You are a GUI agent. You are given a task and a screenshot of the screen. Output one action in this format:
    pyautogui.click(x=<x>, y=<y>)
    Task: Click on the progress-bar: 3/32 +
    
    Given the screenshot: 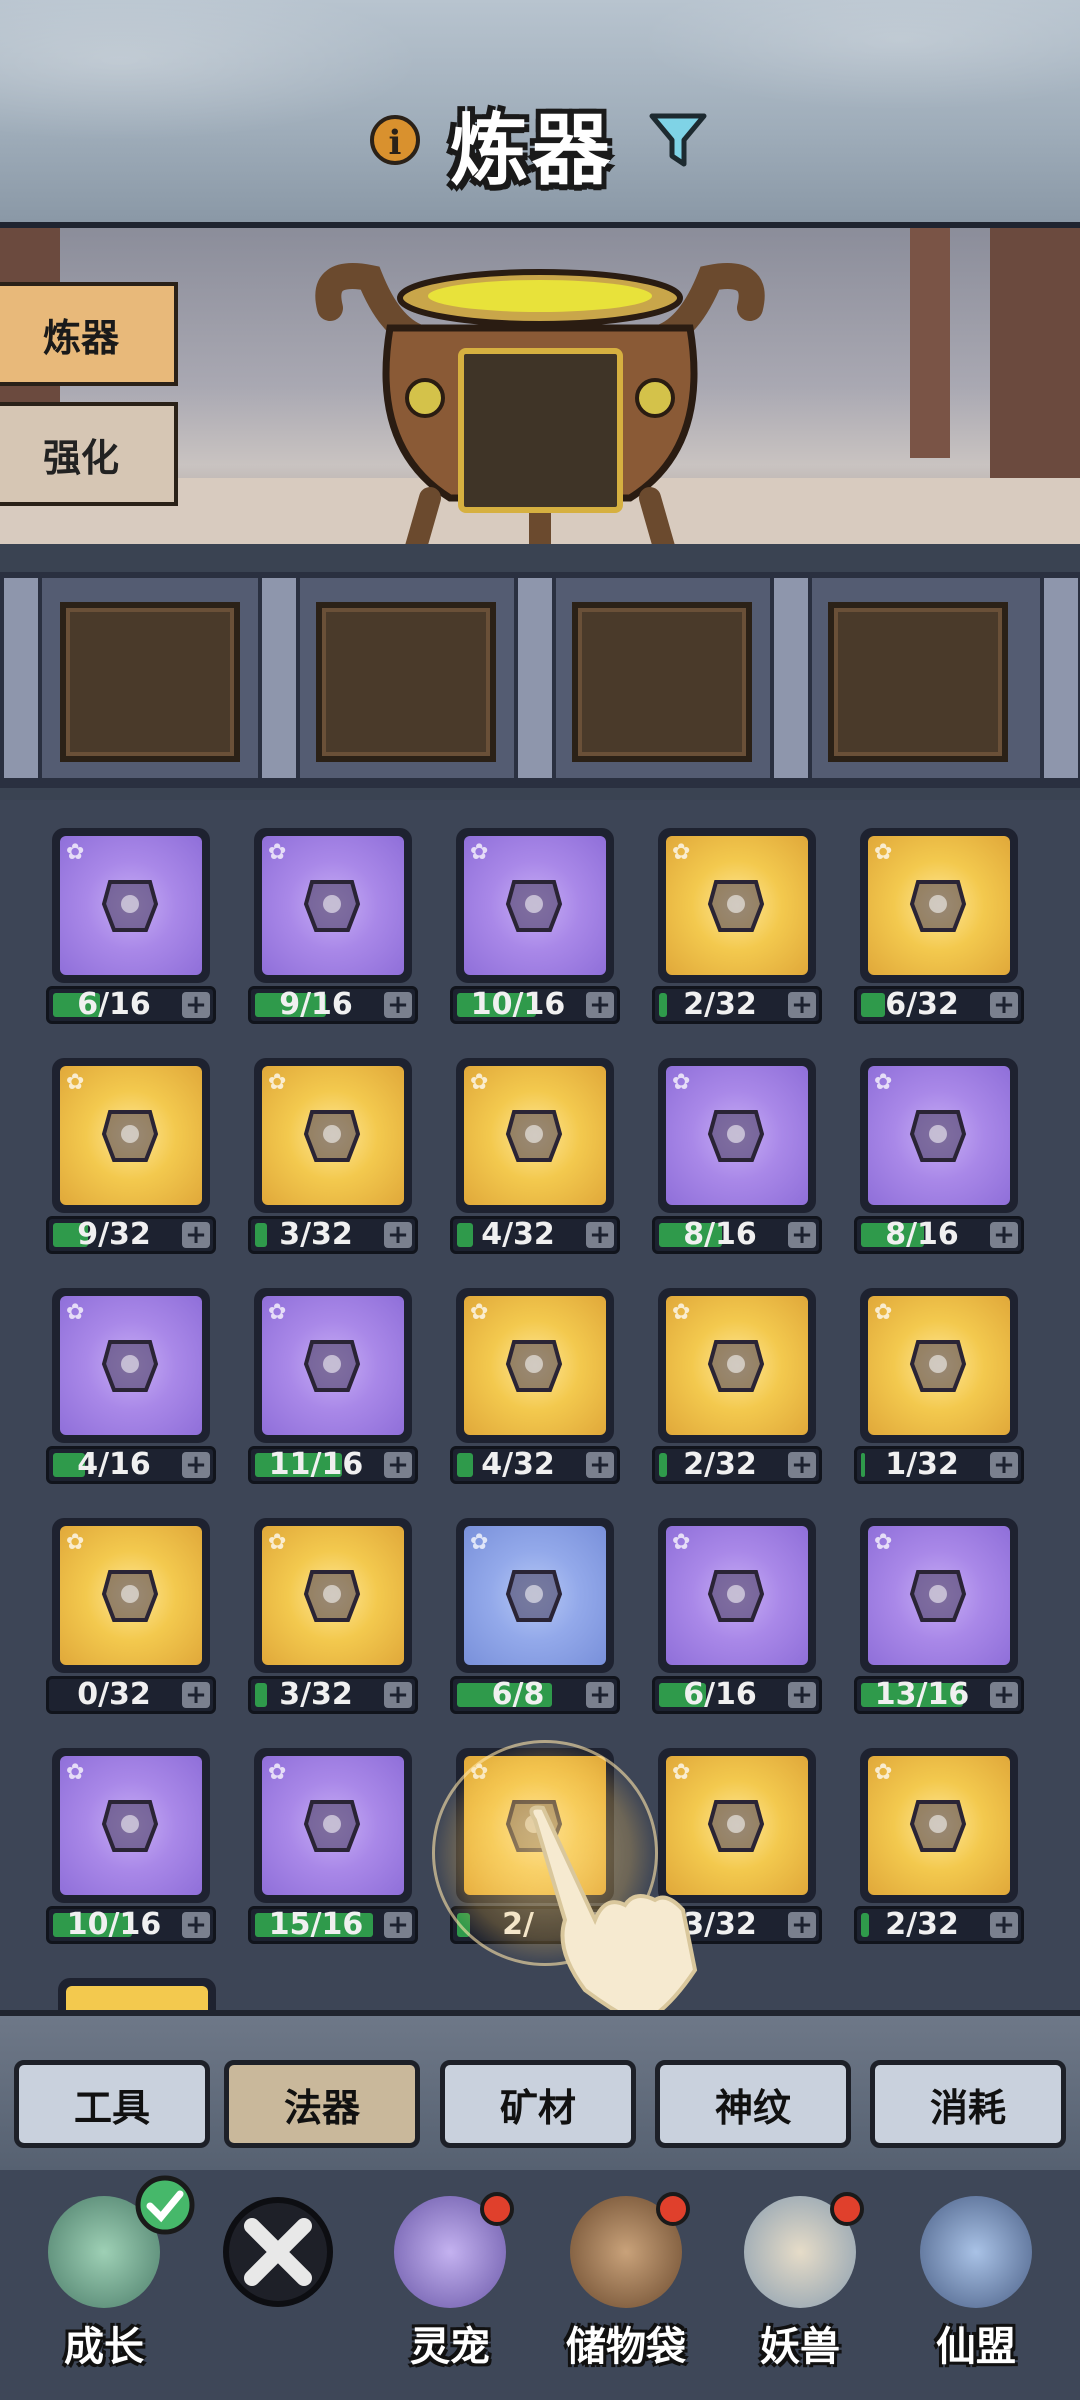 What is the action you would take?
    pyautogui.click(x=333, y=1235)
    